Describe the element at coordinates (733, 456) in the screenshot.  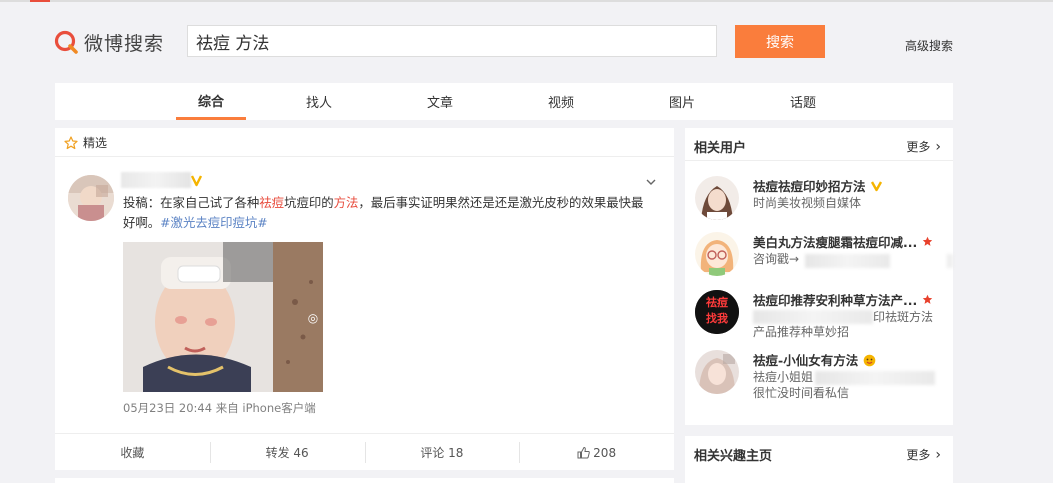
I see `related-interest-title: 相关兴趣主页` at that location.